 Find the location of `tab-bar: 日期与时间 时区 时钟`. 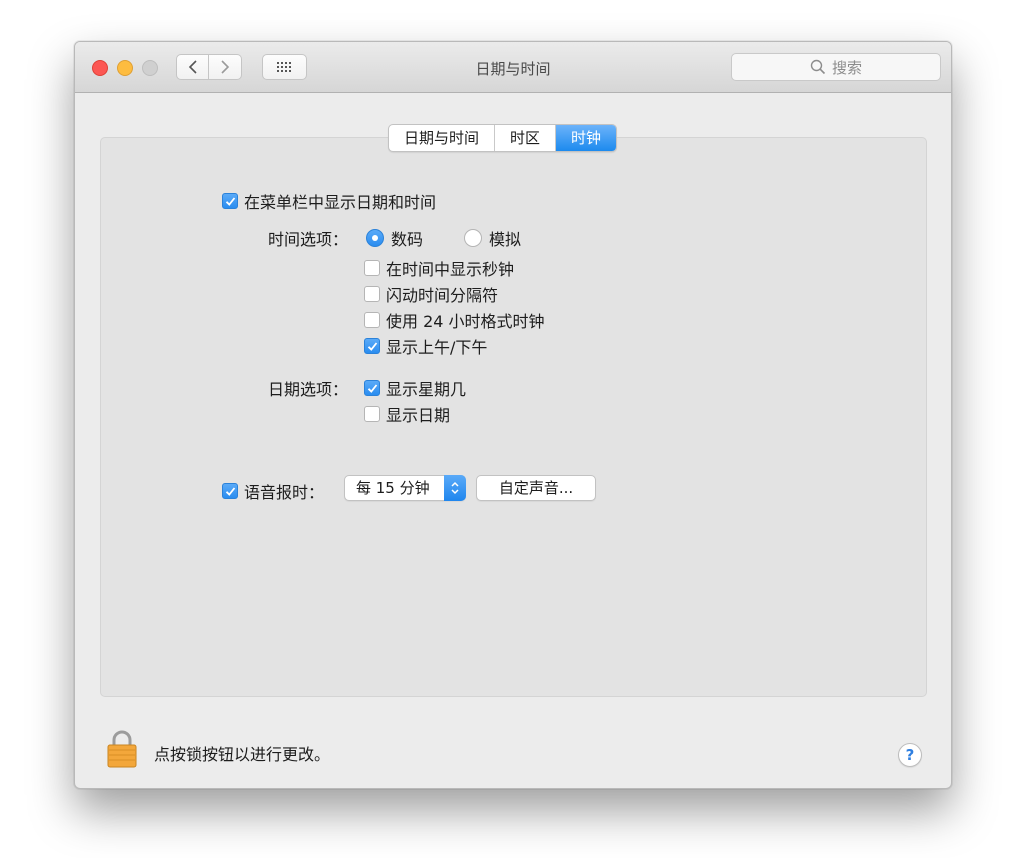

tab-bar: 日期与时间 时区 时钟 is located at coordinates (503, 138).